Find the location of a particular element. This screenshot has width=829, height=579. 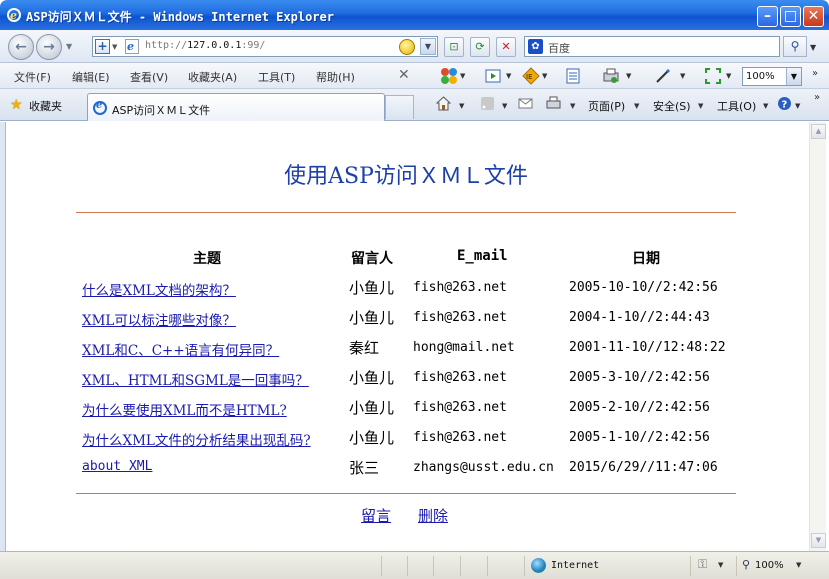

favorites-star-icon: ★ is located at coordinates (16, 105).